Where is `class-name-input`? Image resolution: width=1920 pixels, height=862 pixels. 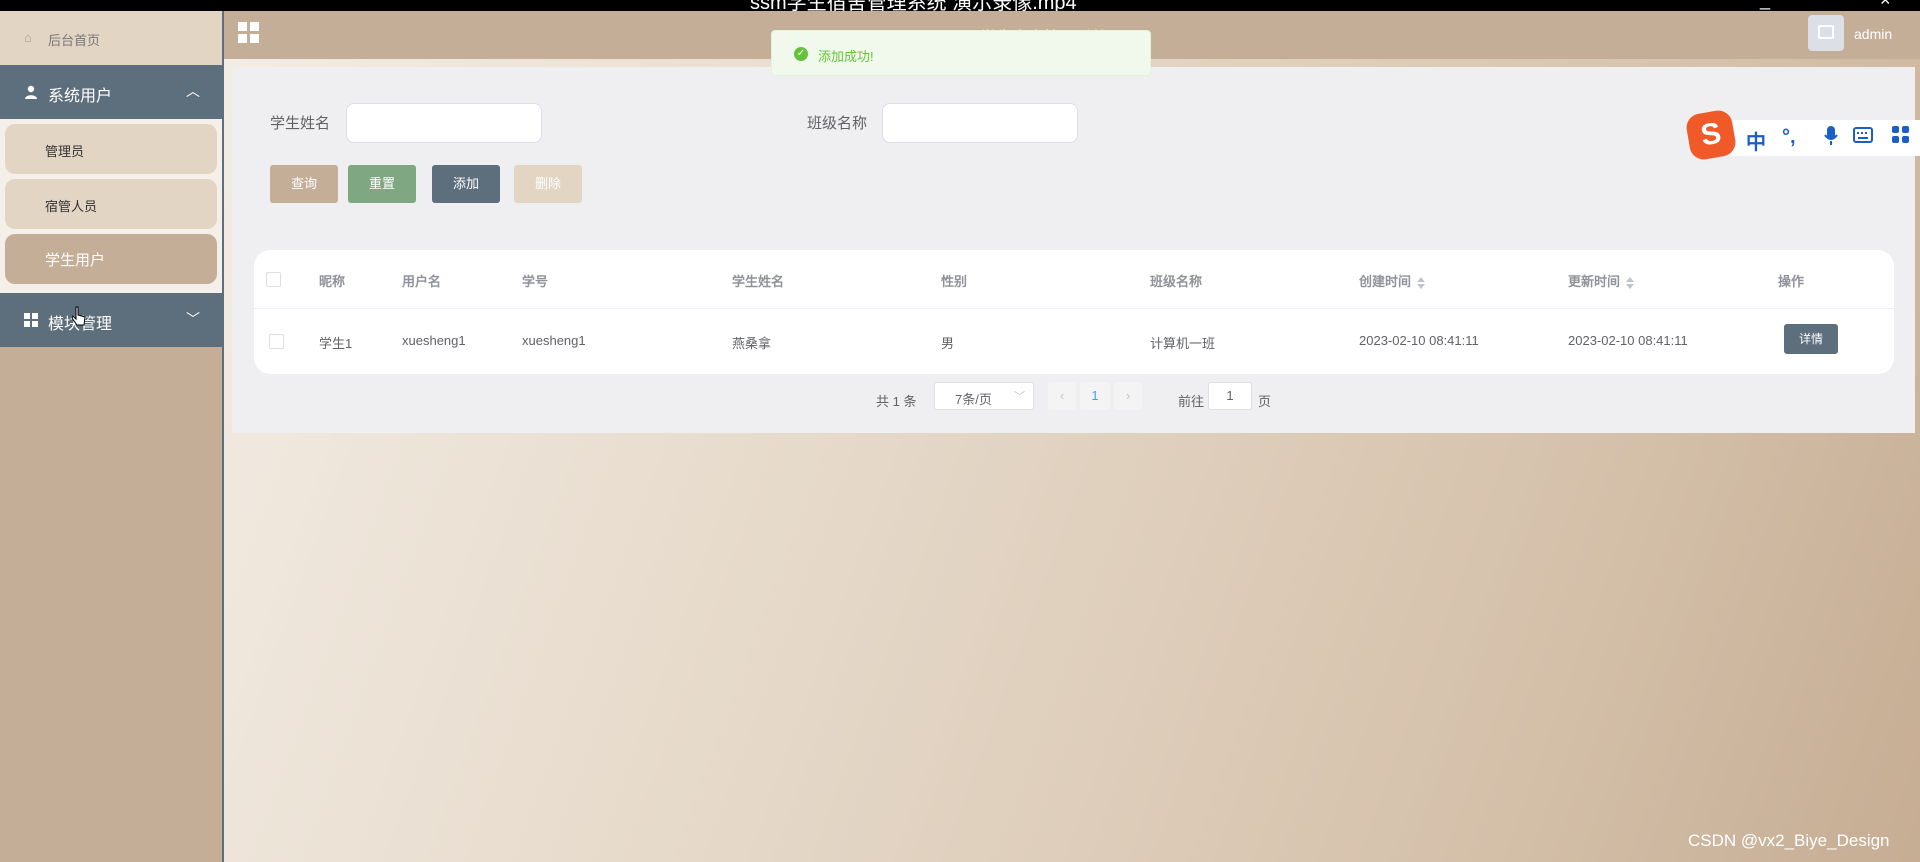
class-name-input is located at coordinates (980, 123).